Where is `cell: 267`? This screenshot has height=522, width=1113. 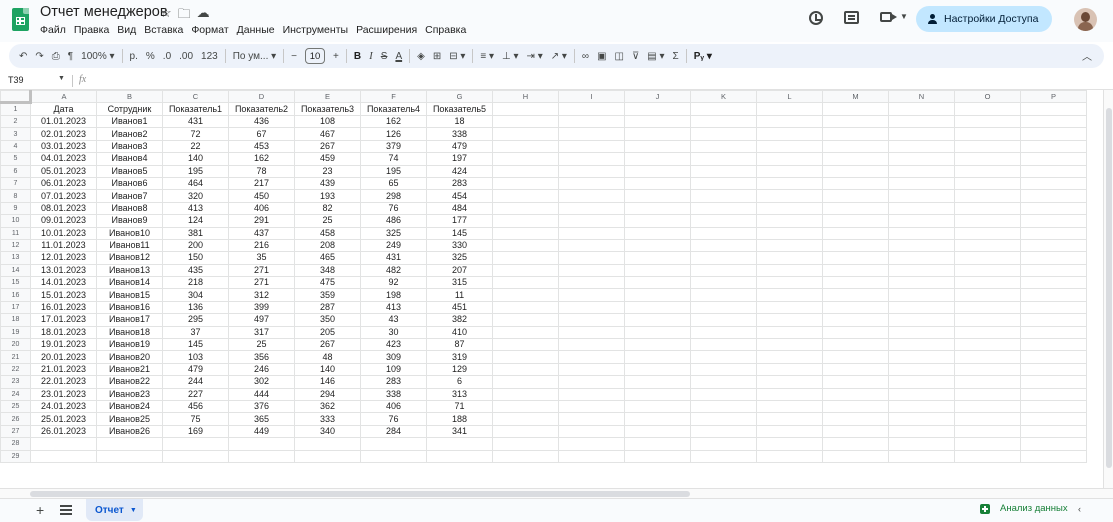
cell: 267 is located at coordinates (327, 345).